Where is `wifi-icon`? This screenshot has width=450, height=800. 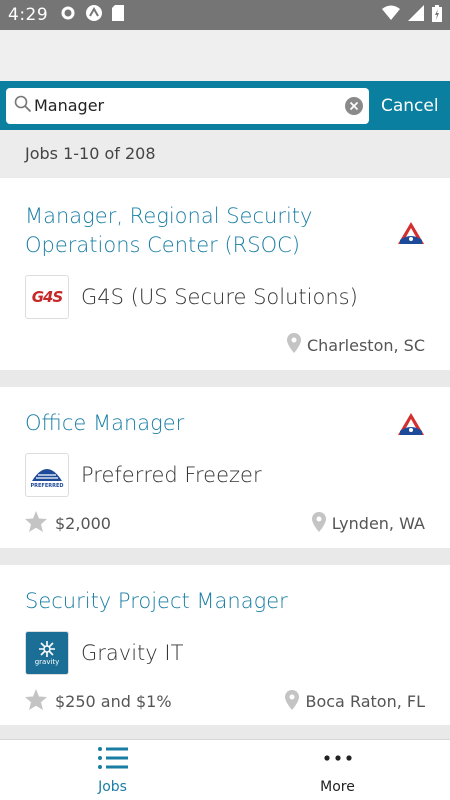 wifi-icon is located at coordinates (391, 15).